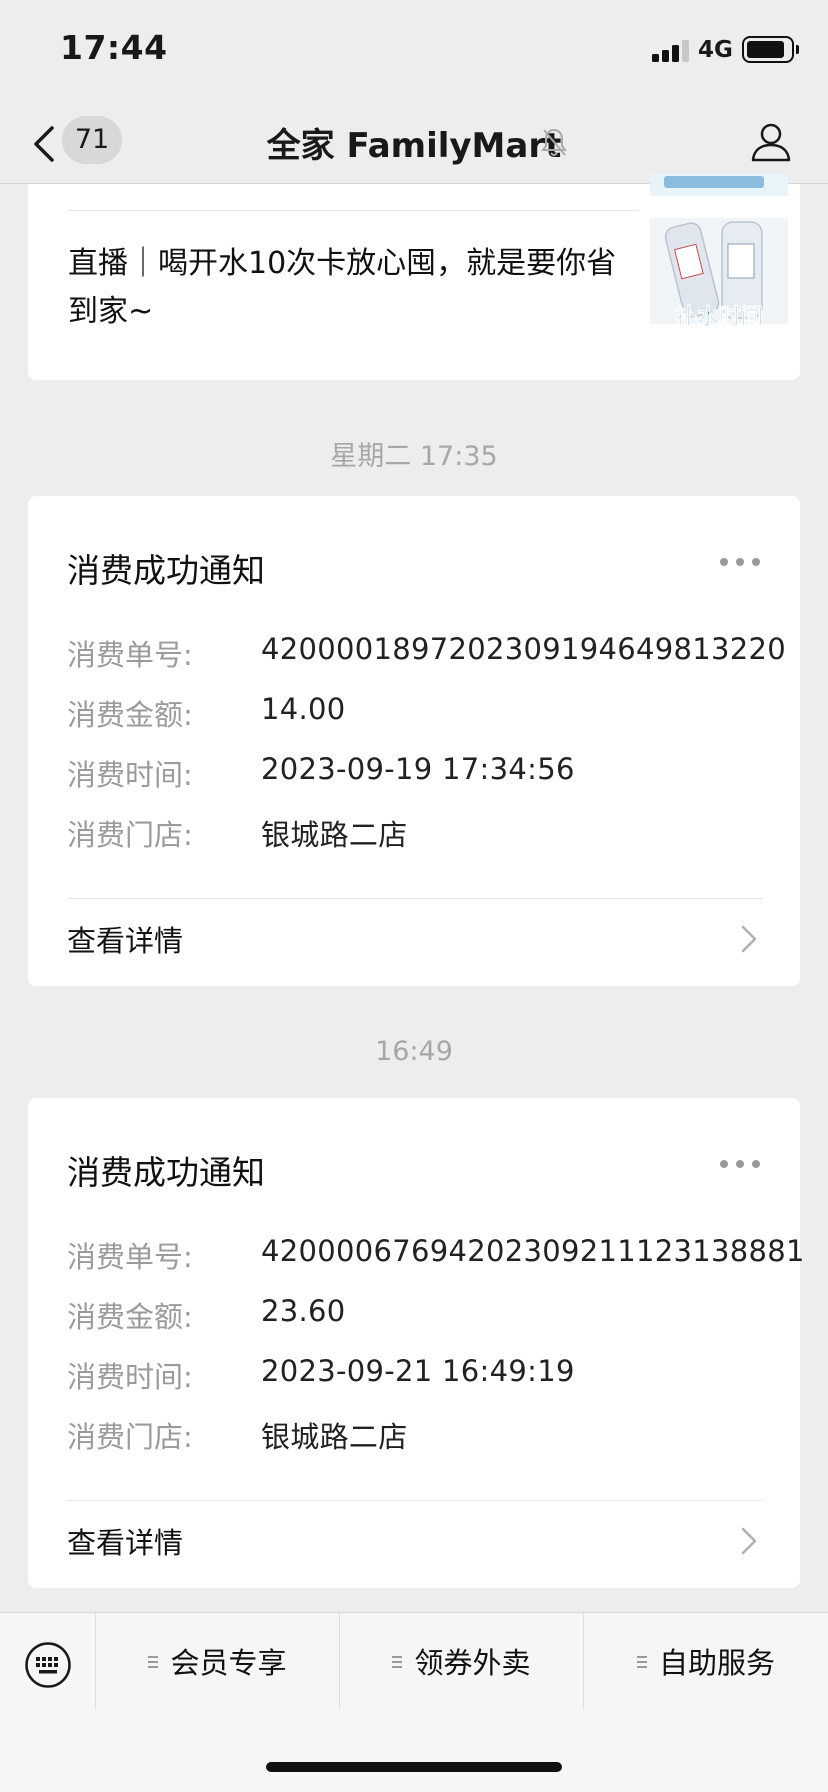 This screenshot has width=828, height=1792. I want to click on article-card: 直播｜喝开水10次卡放心囤，就是要你省到家~ 补水时间, so click(414, 277).